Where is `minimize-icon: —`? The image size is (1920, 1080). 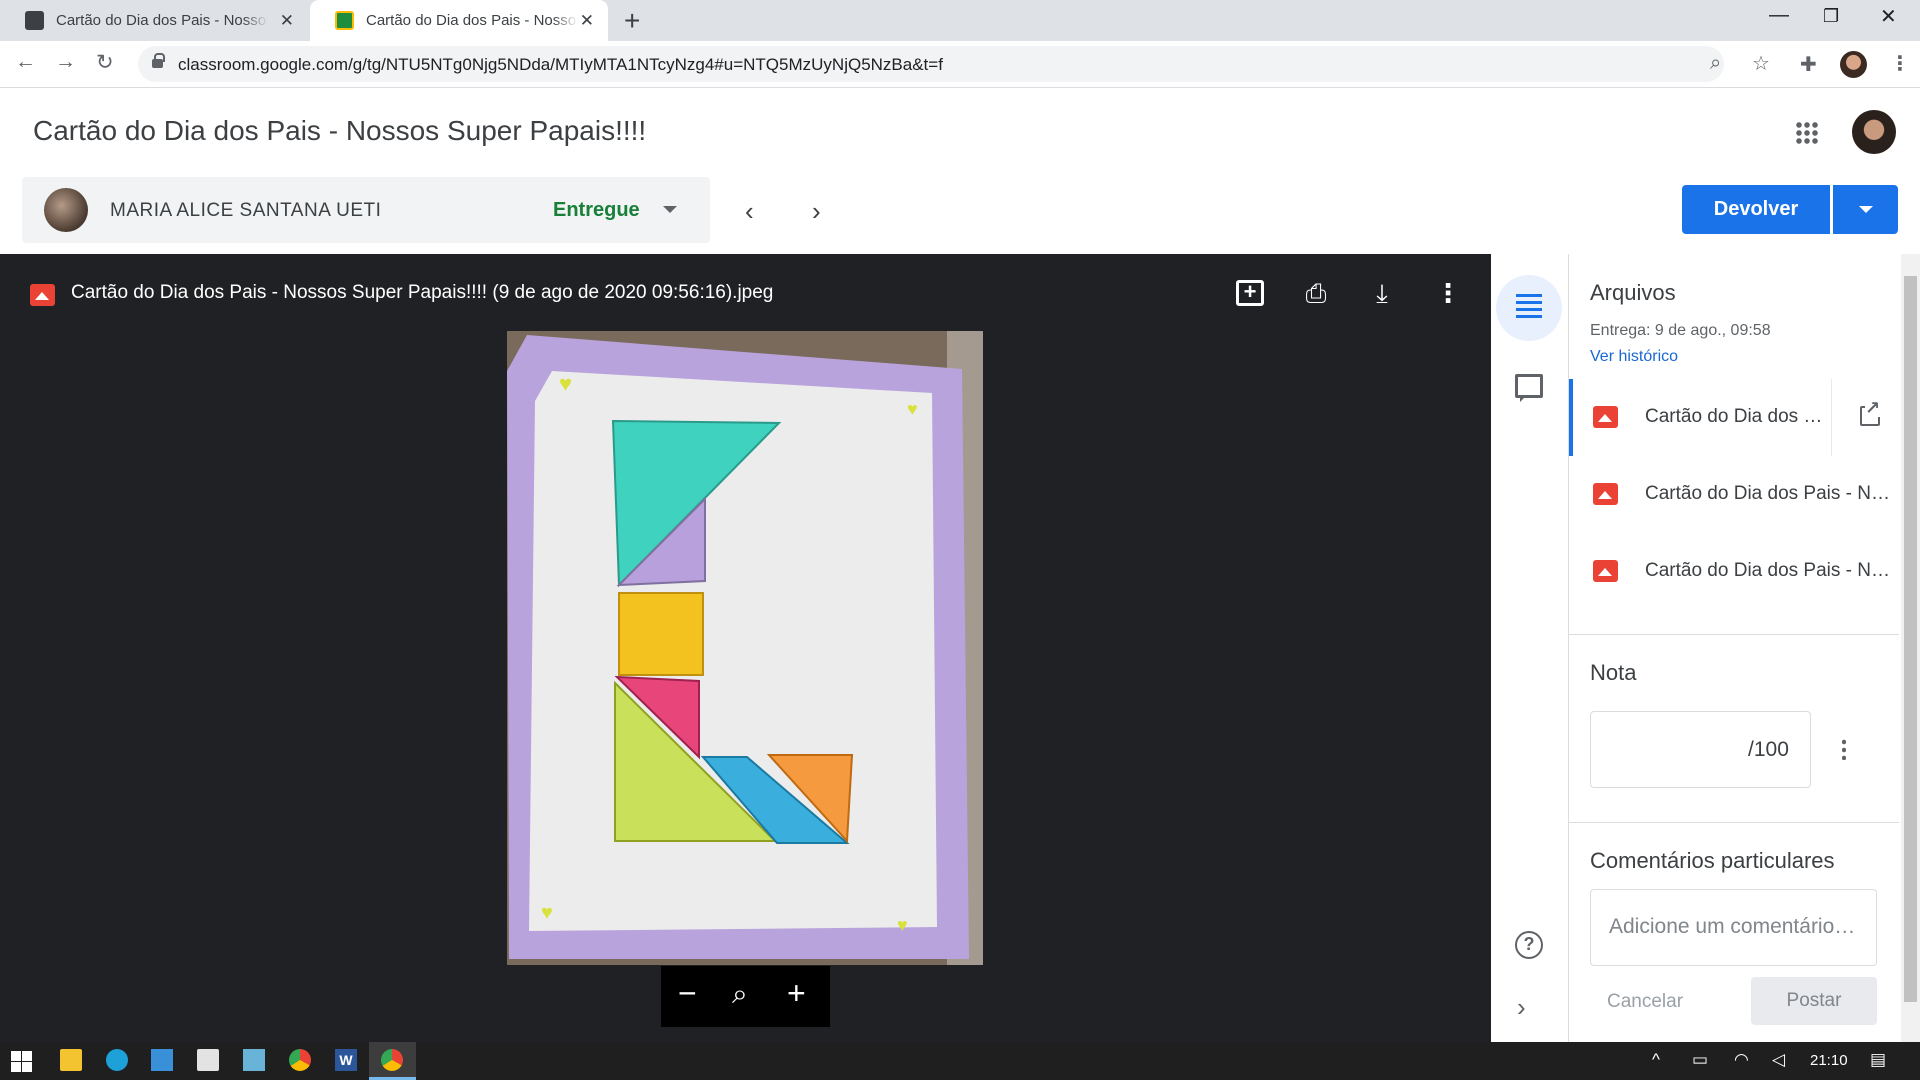
minimize-icon: — is located at coordinates (1779, 15).